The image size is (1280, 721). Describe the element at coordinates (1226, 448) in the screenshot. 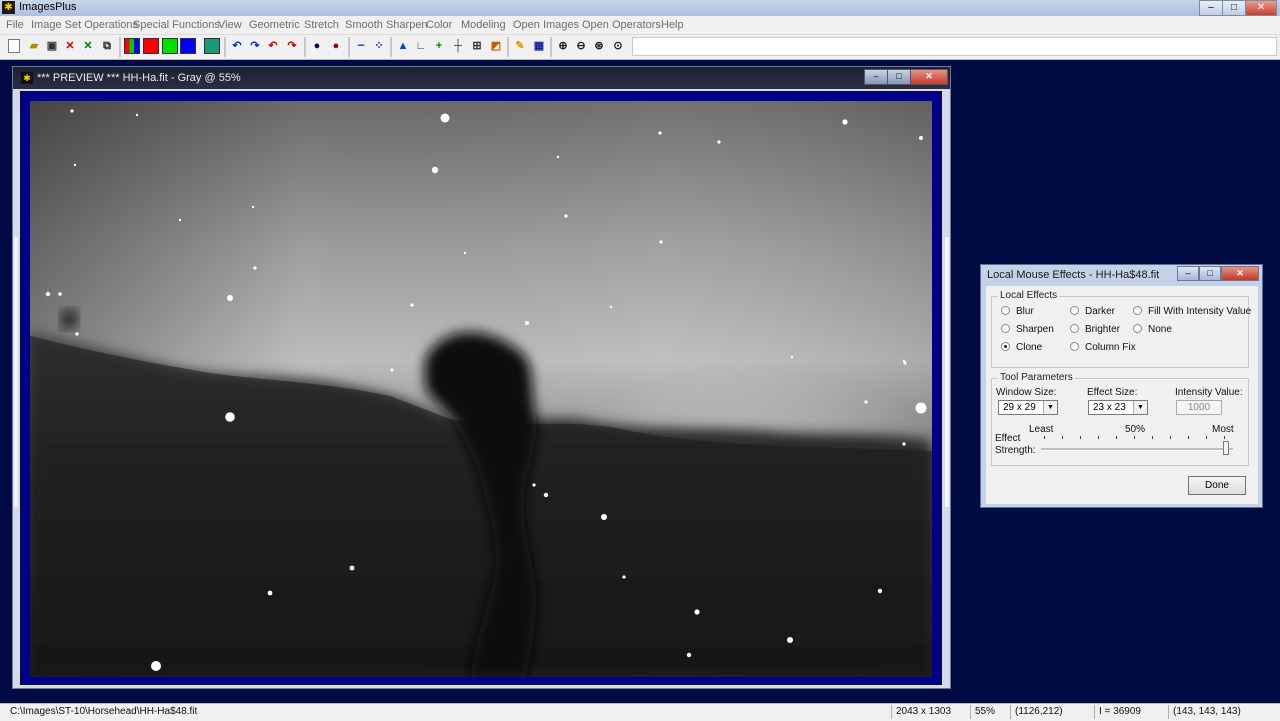

I see `effect-strength-slider-thumb` at that location.